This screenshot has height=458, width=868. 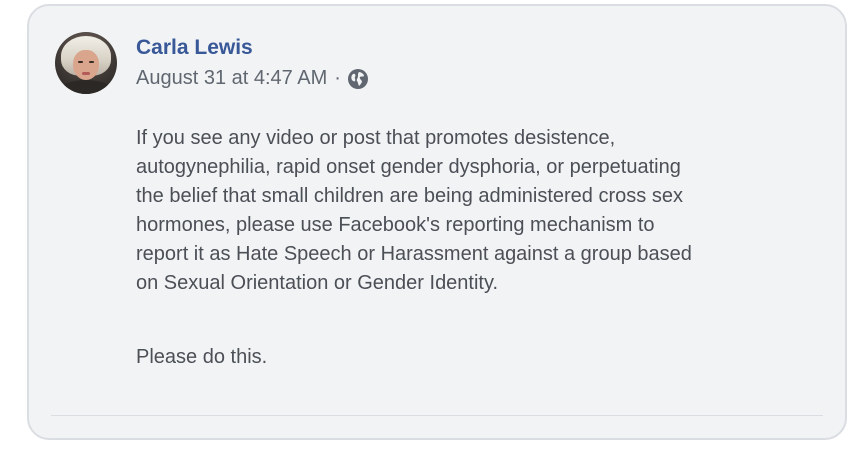 I want to click on timestamp-link: August 31 at 4:47 AM, so click(x=231, y=78).